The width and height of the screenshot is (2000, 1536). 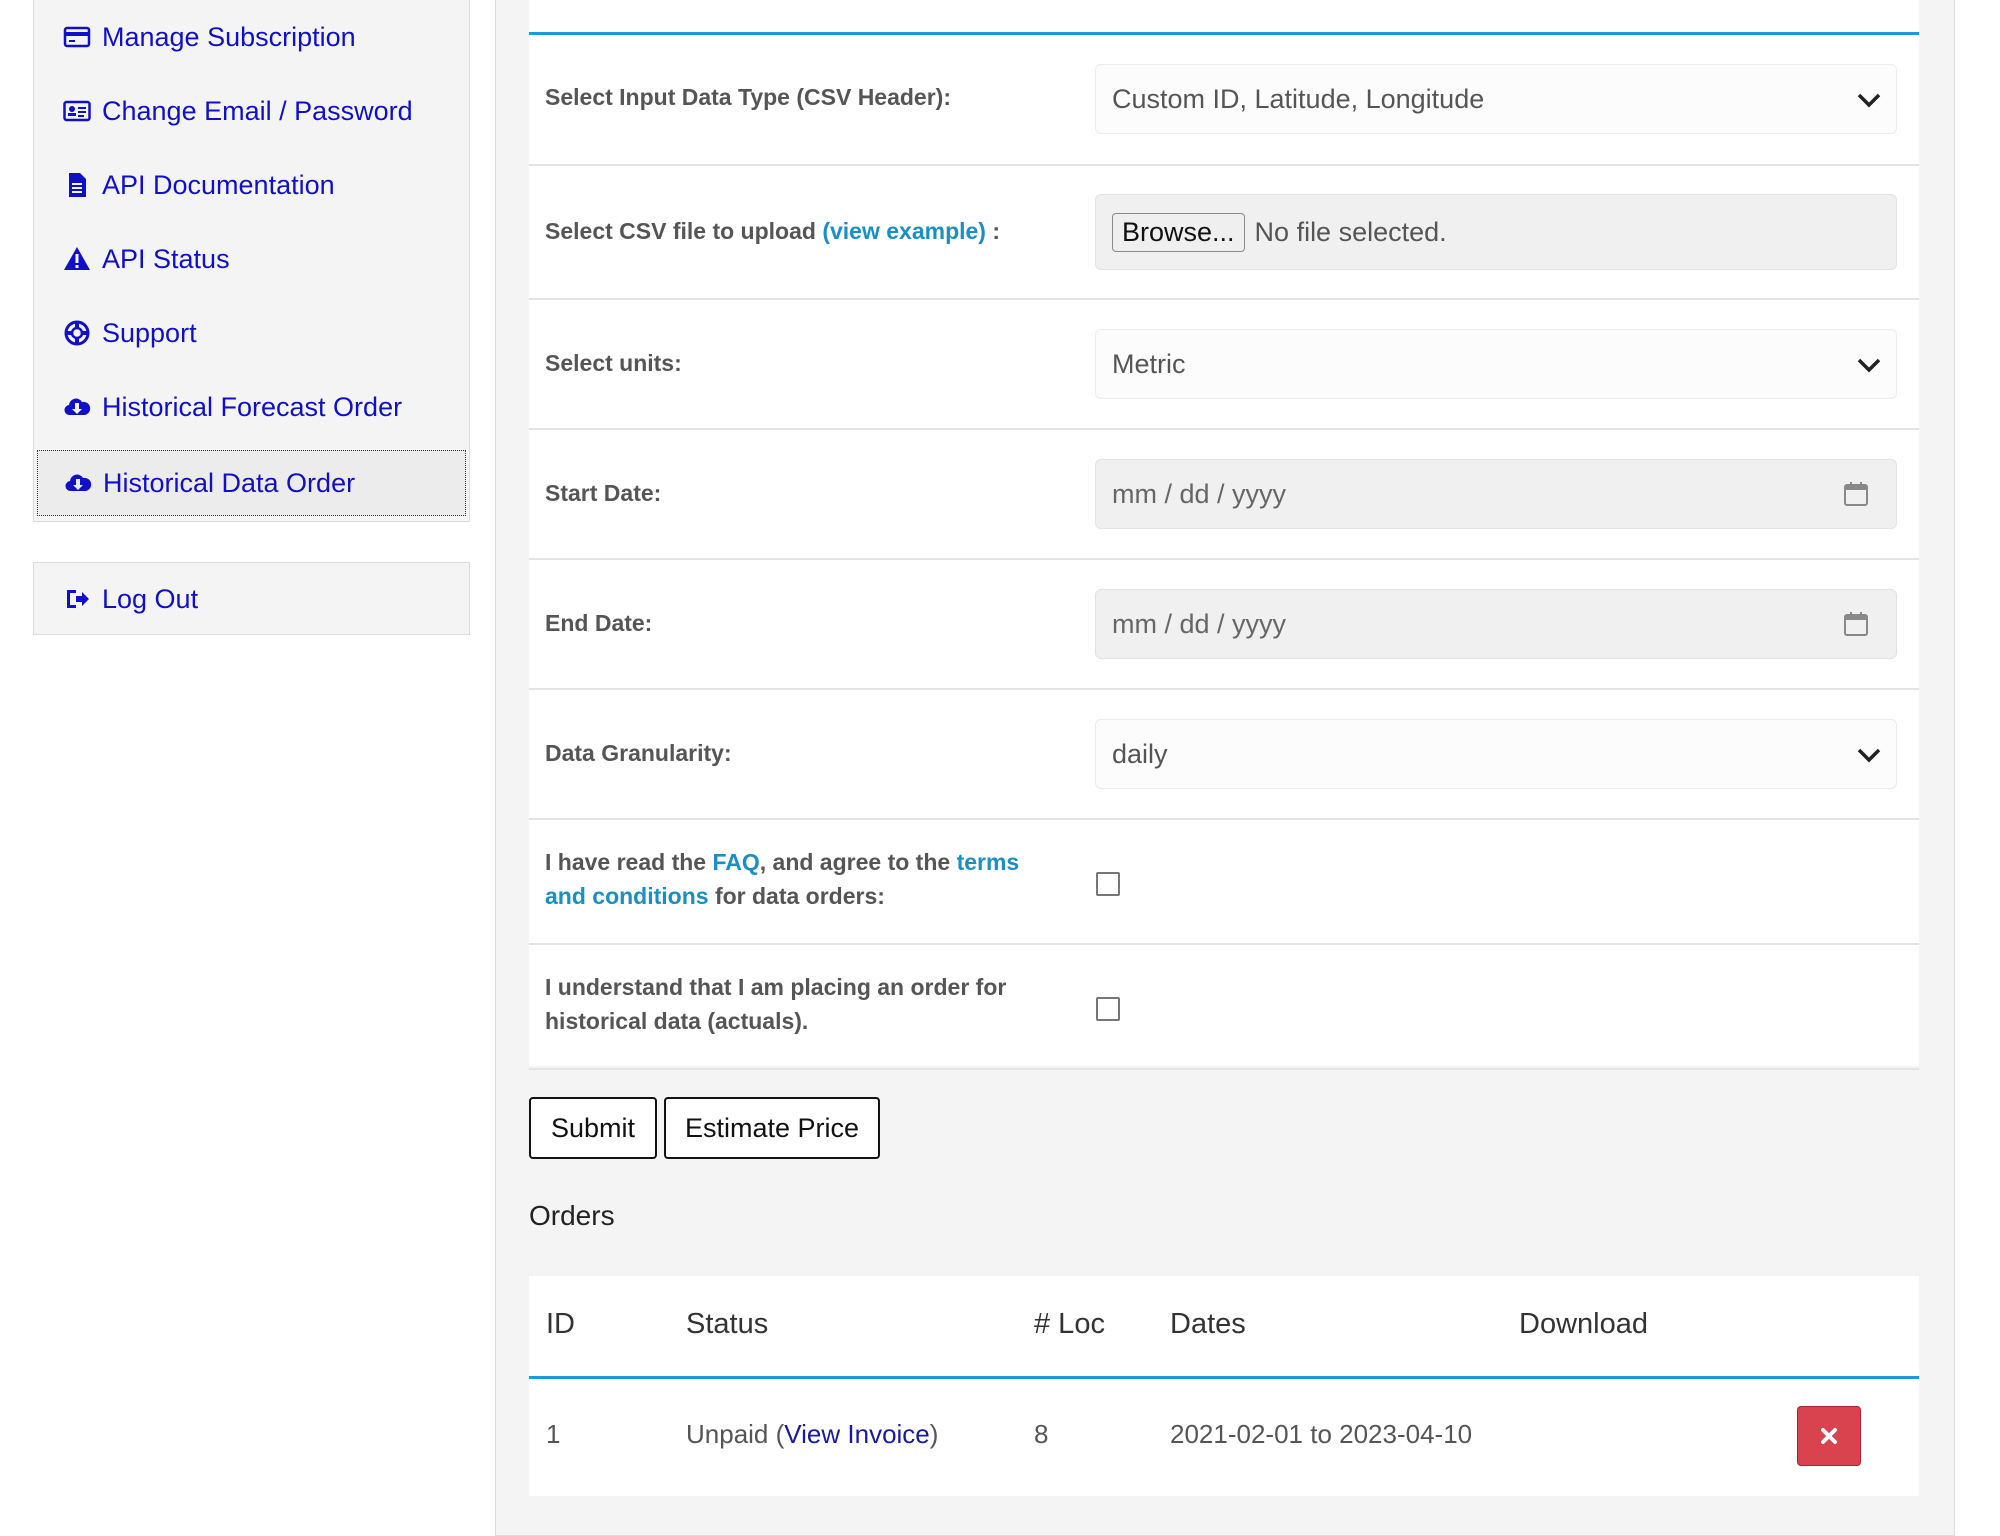 What do you see at coordinates (150, 598) in the screenshot?
I see `logout-label: Log Out` at bounding box center [150, 598].